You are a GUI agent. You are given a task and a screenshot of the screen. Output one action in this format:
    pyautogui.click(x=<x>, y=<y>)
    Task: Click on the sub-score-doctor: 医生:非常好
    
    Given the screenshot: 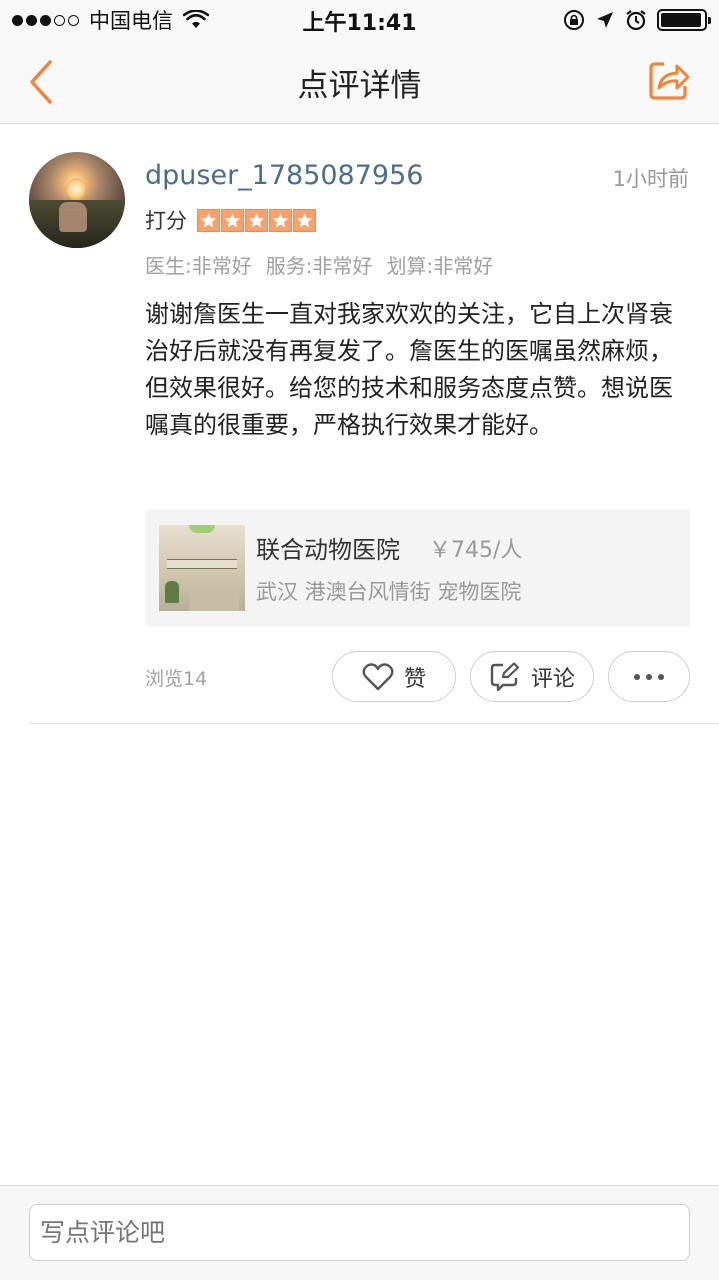 What is the action you would take?
    pyautogui.click(x=198, y=266)
    